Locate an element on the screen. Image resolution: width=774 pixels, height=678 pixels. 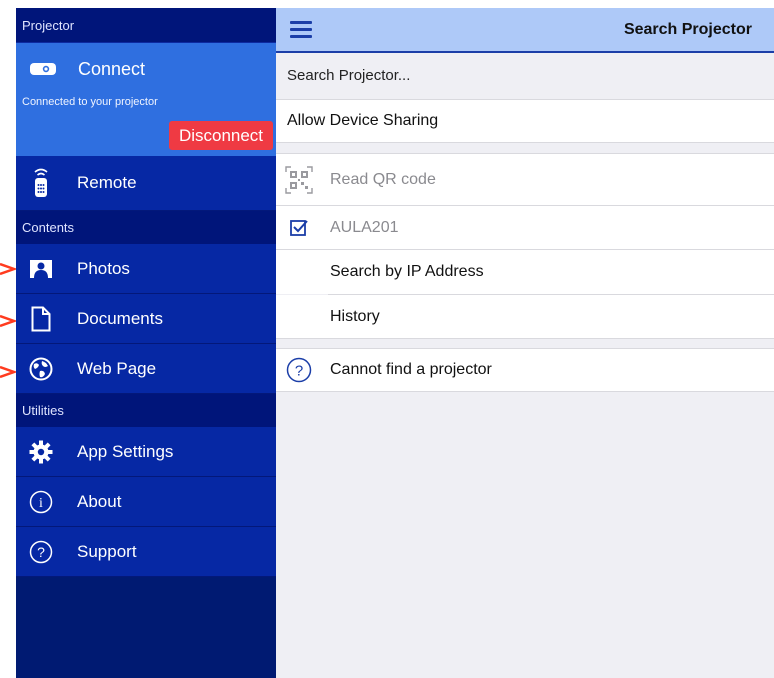
history-row: History is located at coordinates (525, 317).